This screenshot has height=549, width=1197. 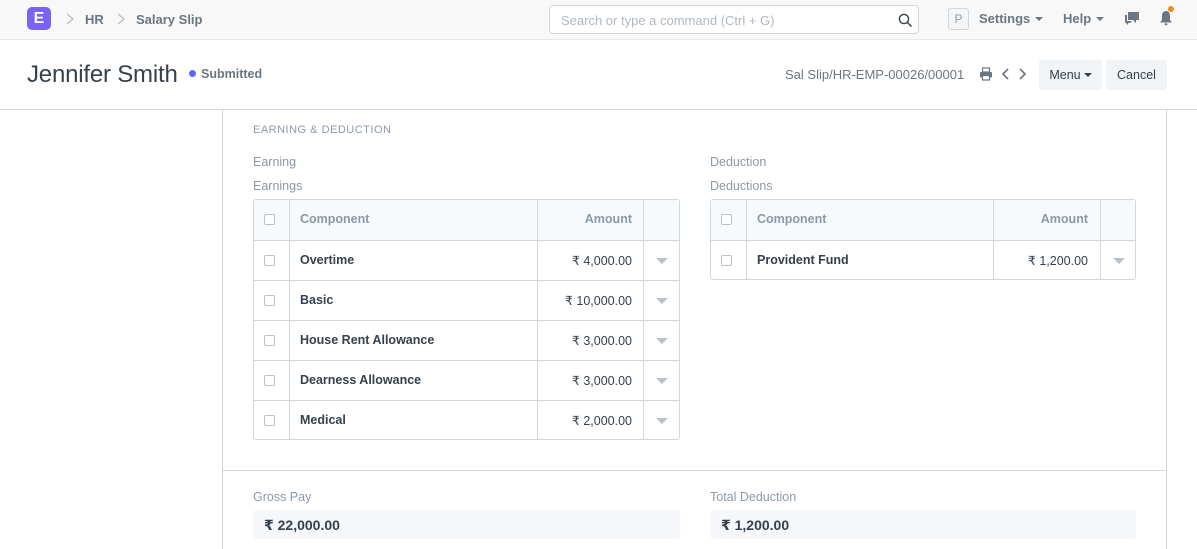 I want to click on page-title: Jennifer Smith, so click(x=102, y=74).